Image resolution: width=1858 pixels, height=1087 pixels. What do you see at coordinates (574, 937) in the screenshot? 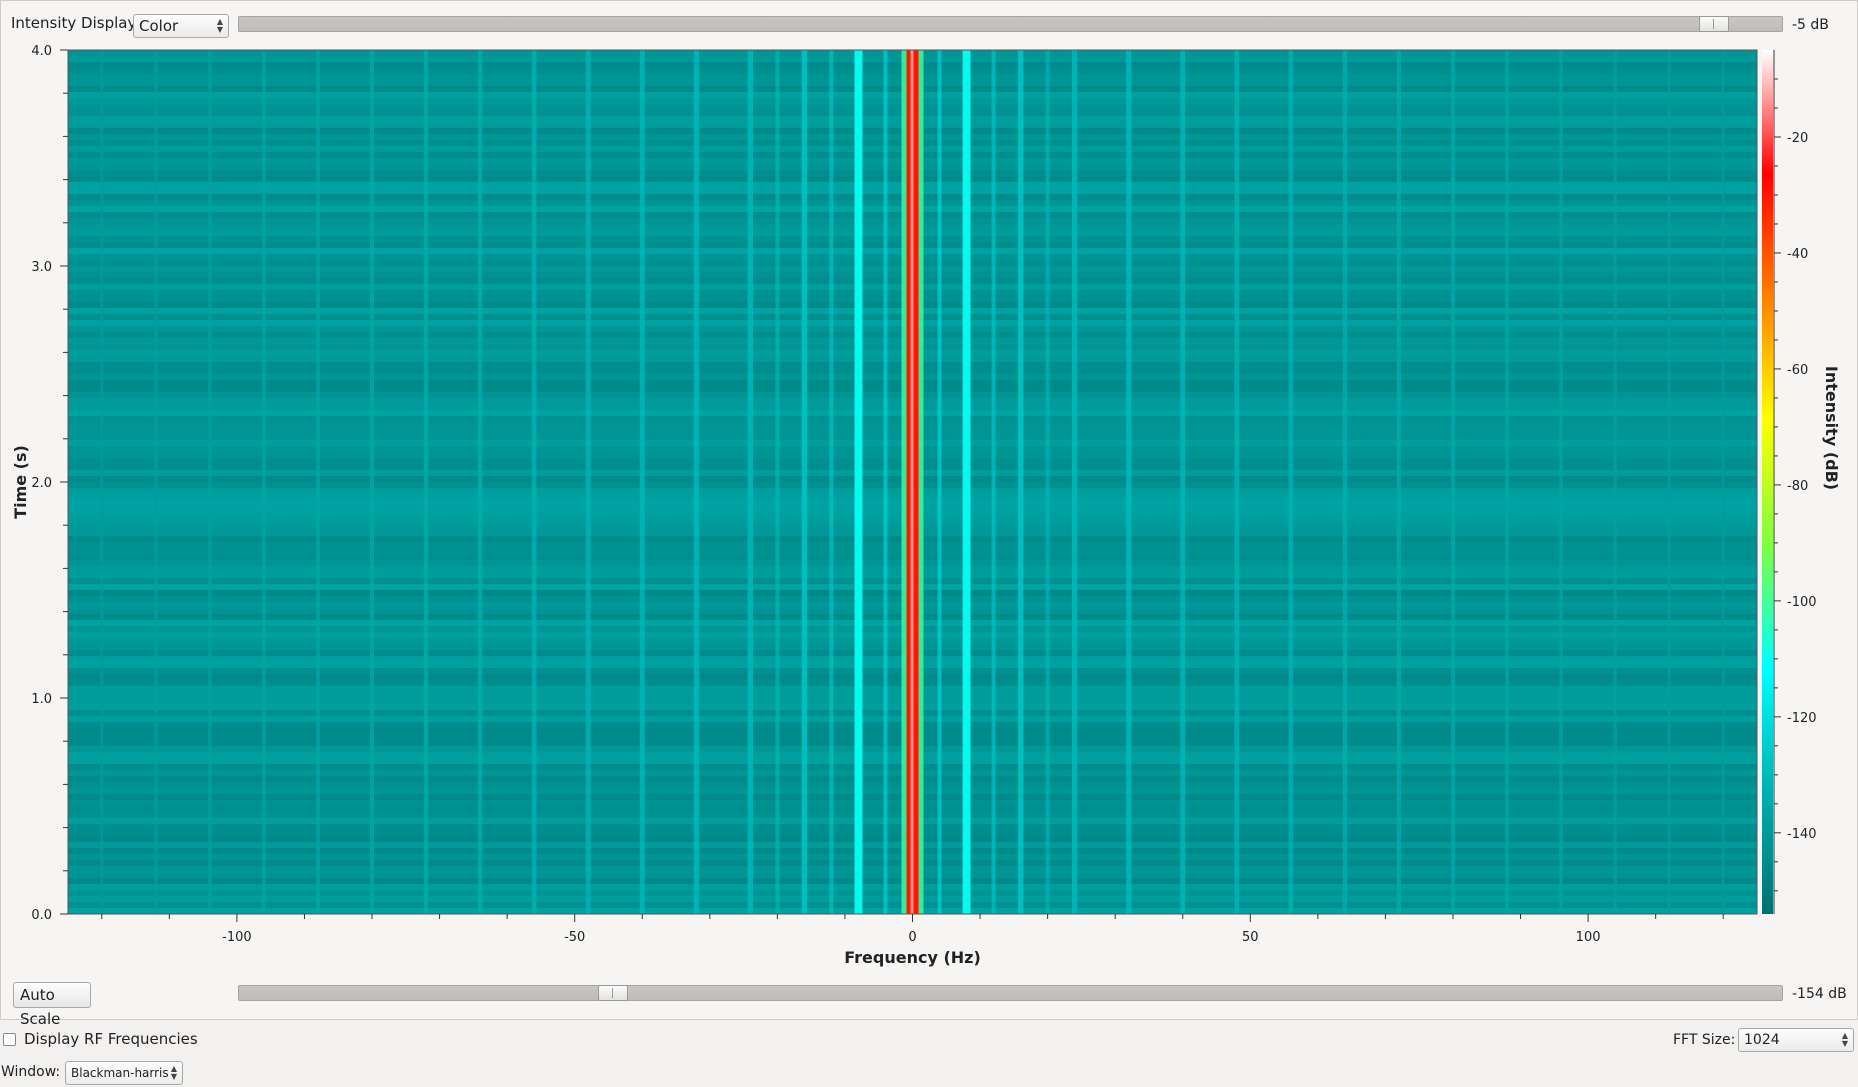
I see `x-tick-label: -50` at bounding box center [574, 937].